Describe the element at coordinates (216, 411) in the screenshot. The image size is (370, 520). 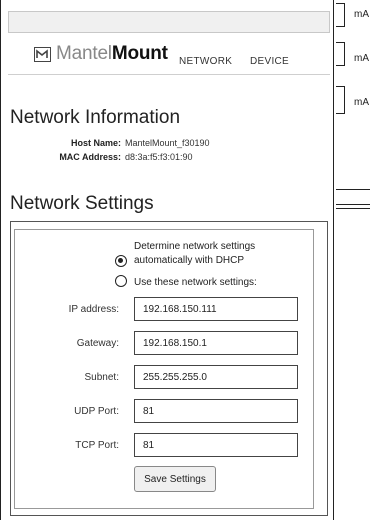
I see `udp-port-input` at that location.